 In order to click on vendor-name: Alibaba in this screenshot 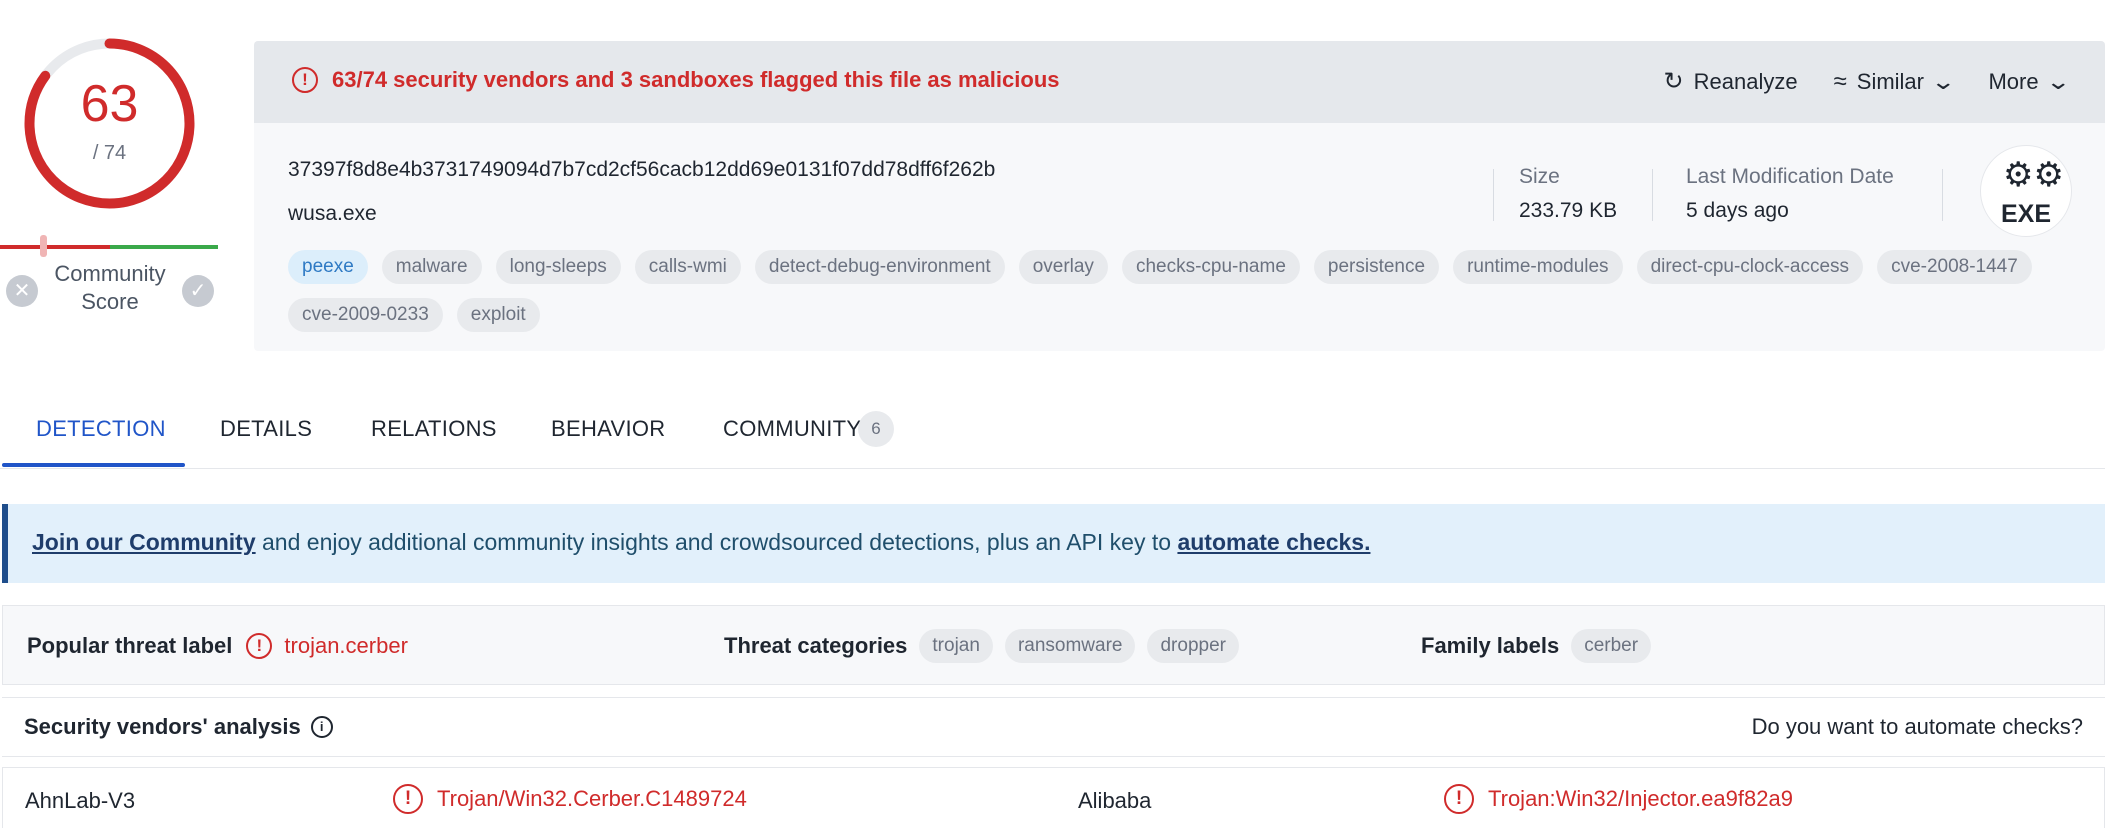, I will do `click(1115, 800)`.